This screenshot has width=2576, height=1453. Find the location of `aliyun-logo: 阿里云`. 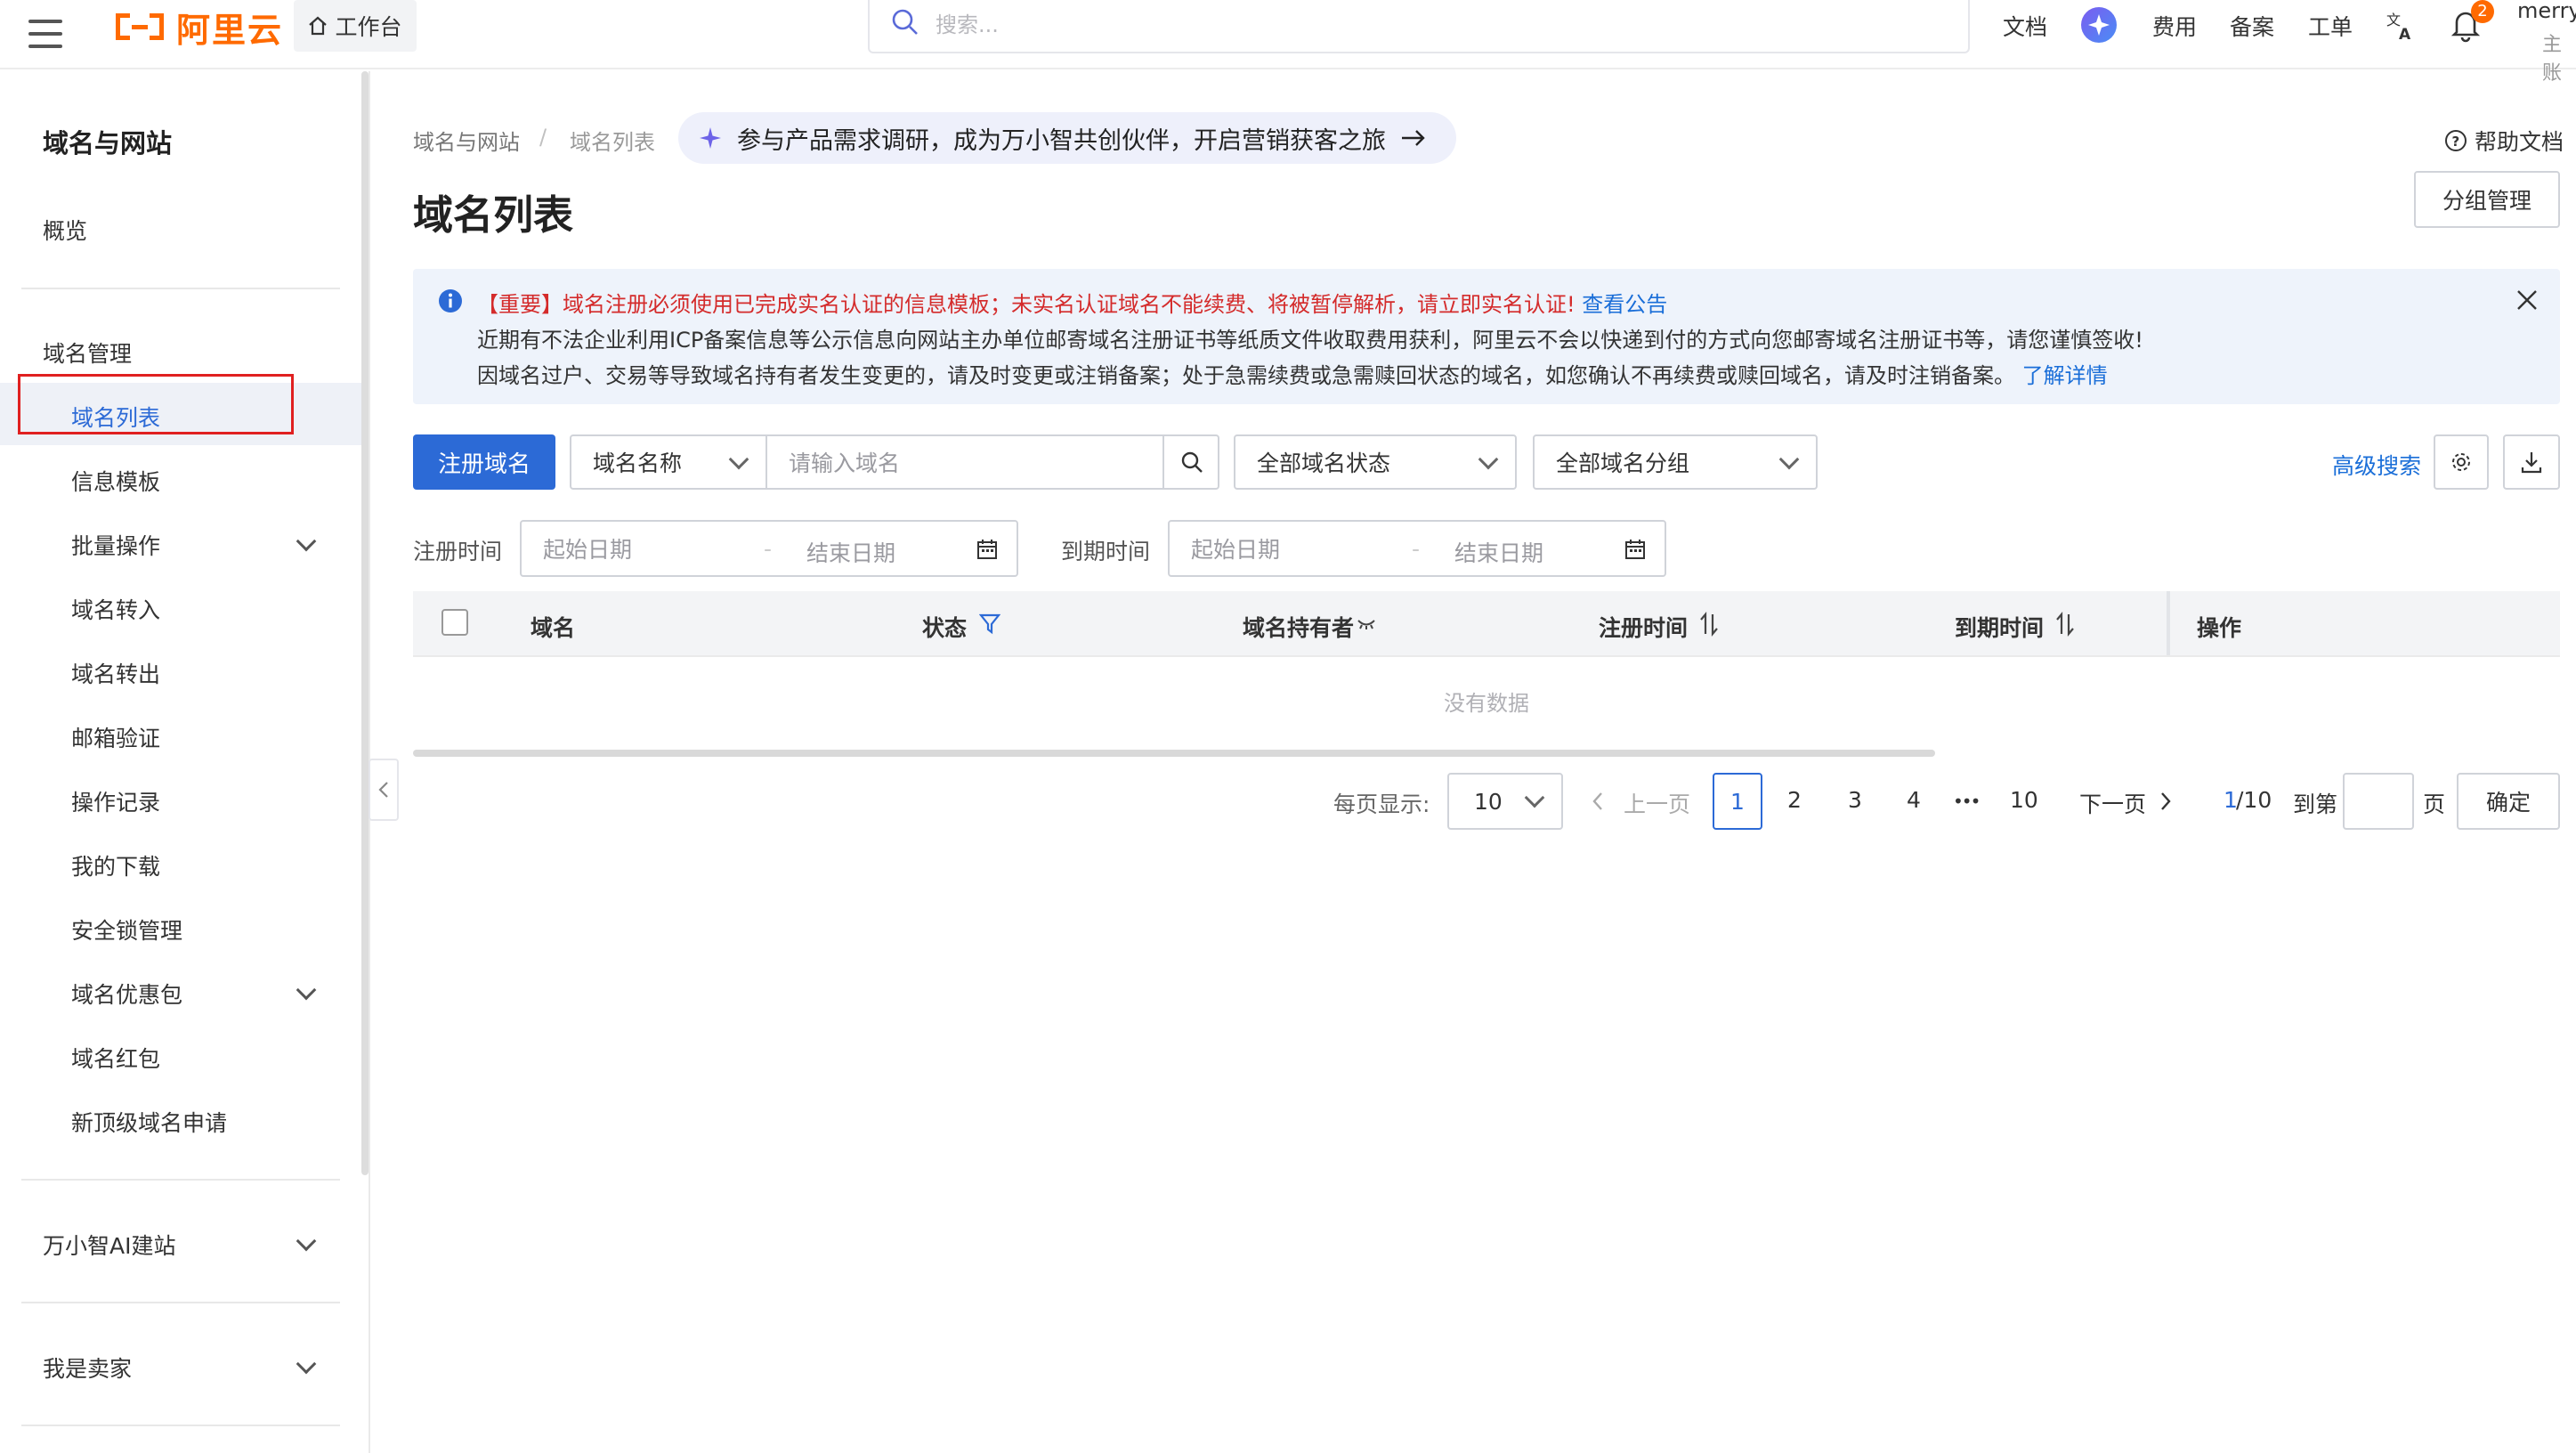

aliyun-logo: 阿里云 is located at coordinates (198, 28).